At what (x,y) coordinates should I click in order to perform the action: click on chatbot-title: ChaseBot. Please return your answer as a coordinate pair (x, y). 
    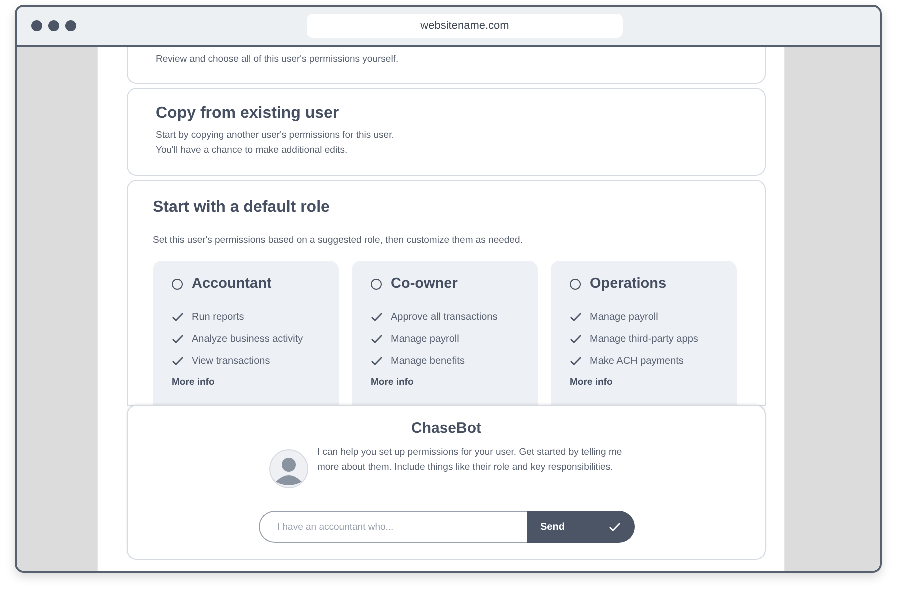
    Looking at the image, I should click on (446, 428).